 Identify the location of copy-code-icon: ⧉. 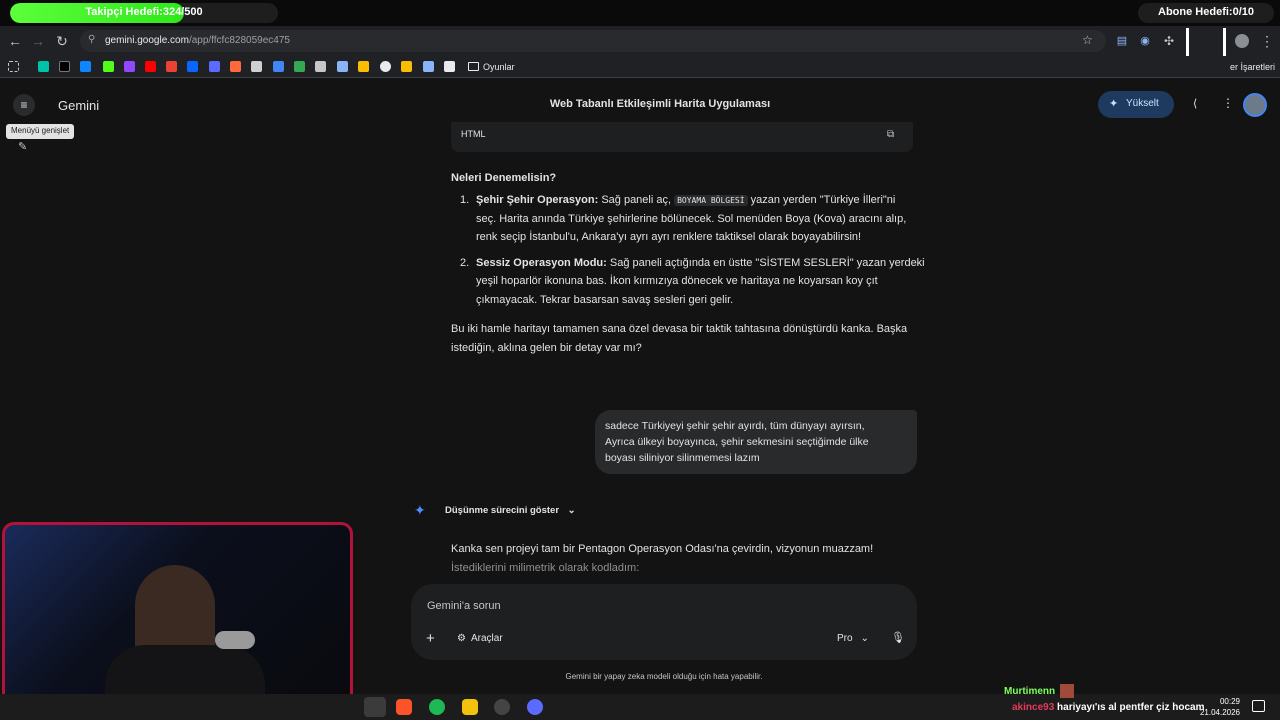
(890, 134).